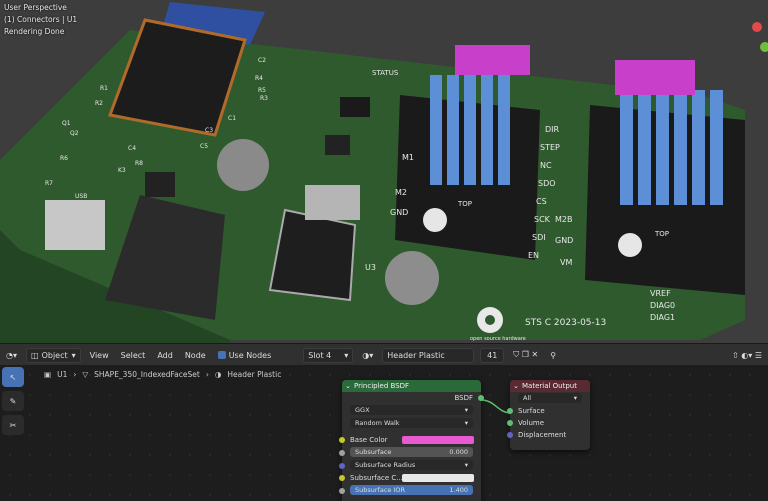 The height and width of the screenshot is (501, 768). I want to click on subsurface-ior-field: Subsurface IOR 1.400, so click(411, 490).